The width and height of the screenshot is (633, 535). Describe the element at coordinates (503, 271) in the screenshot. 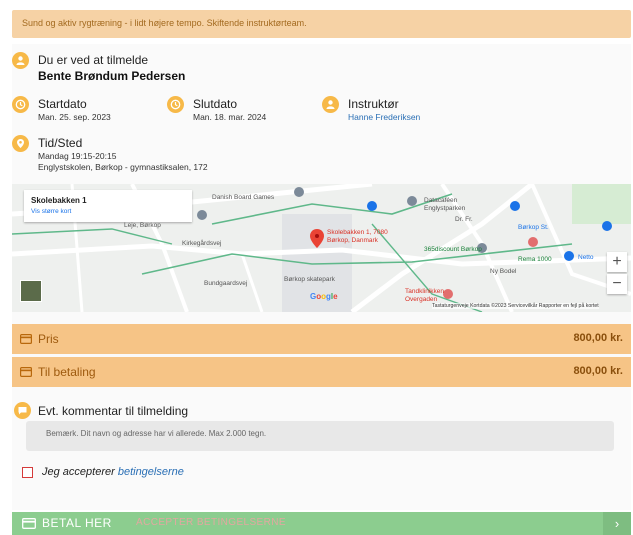

I see `map-label-ny-bodel: Ny Bodel` at that location.